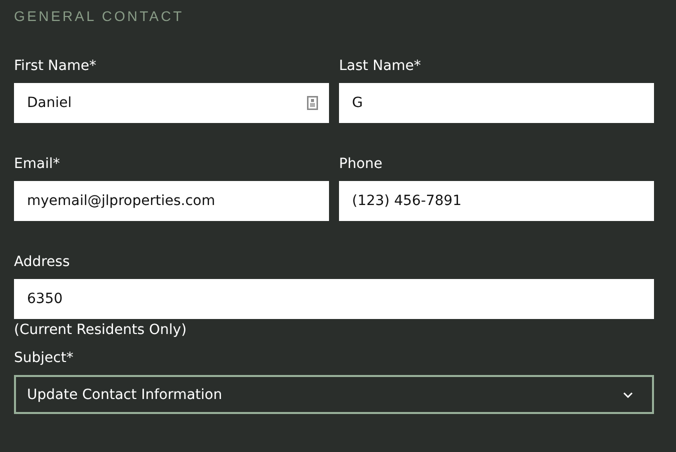 This screenshot has width=676, height=452. Describe the element at coordinates (99, 17) in the screenshot. I see `section-title: GENERAL CONTACT` at that location.